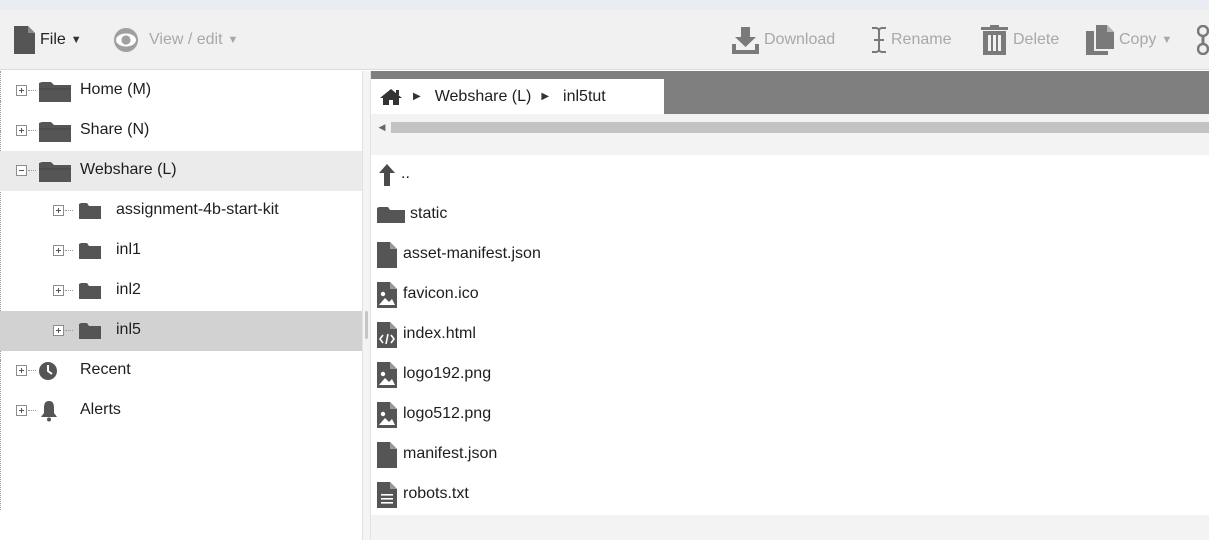 The width and height of the screenshot is (1209, 540). I want to click on bell-icon, so click(49, 413).